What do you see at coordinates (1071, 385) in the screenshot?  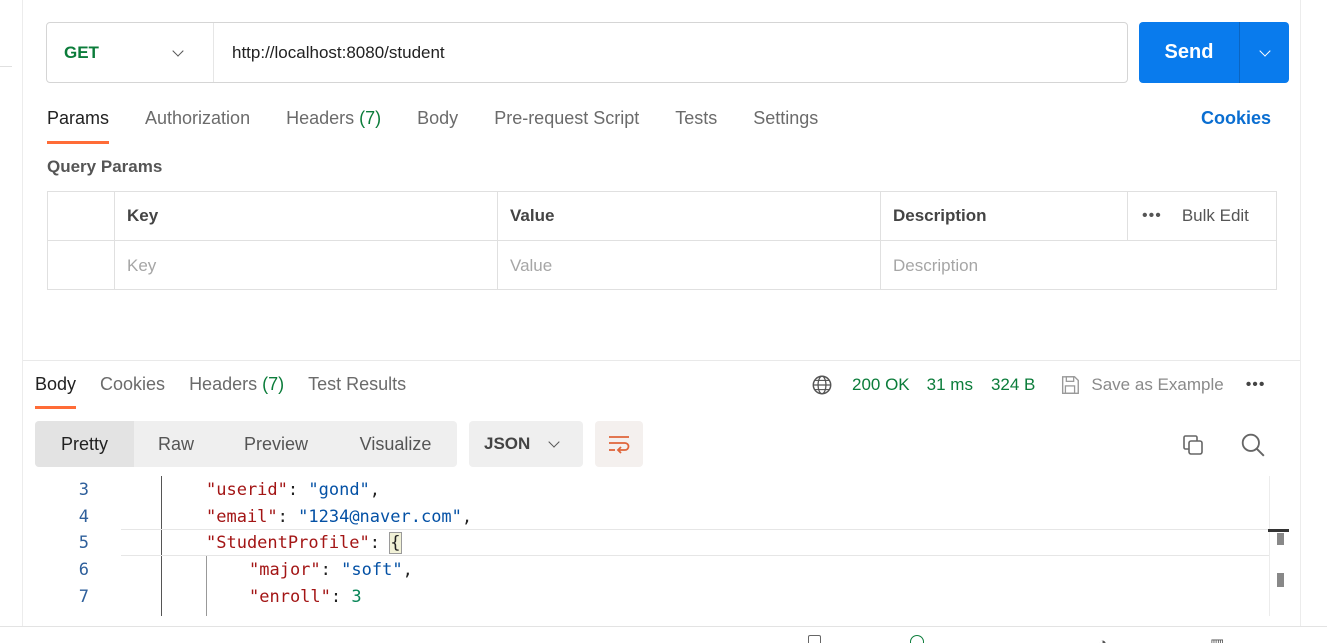 I see `save-icon` at bounding box center [1071, 385].